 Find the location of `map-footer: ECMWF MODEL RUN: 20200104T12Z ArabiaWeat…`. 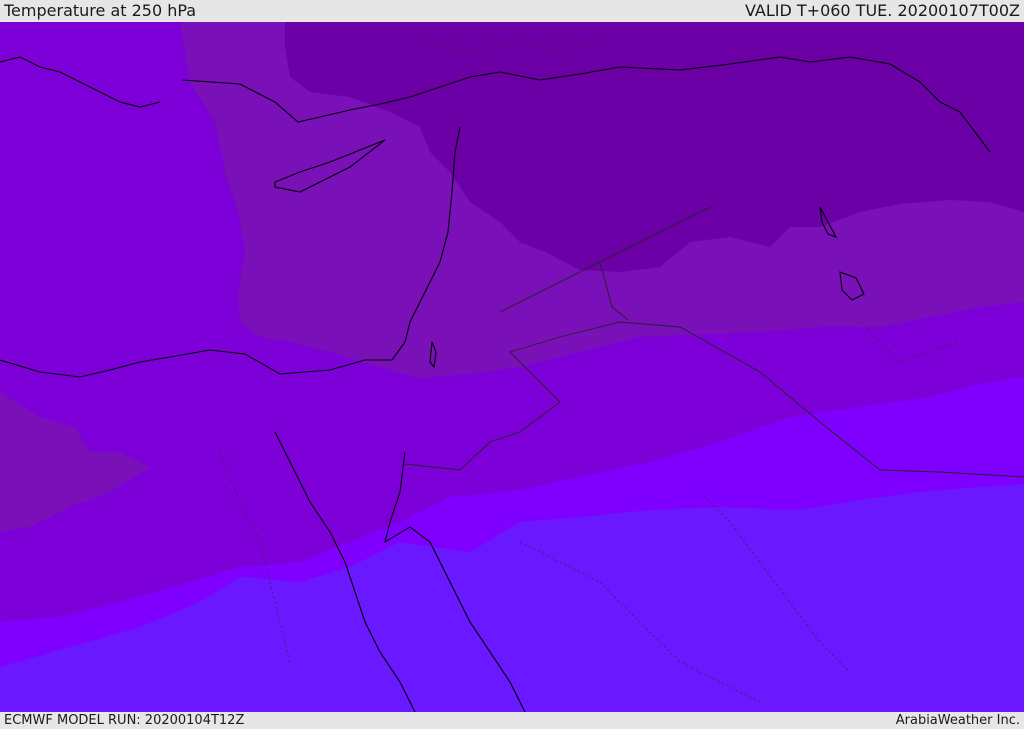

map-footer: ECMWF MODEL RUN: 20200104T12Z ArabiaWeat… is located at coordinates (512, 720).